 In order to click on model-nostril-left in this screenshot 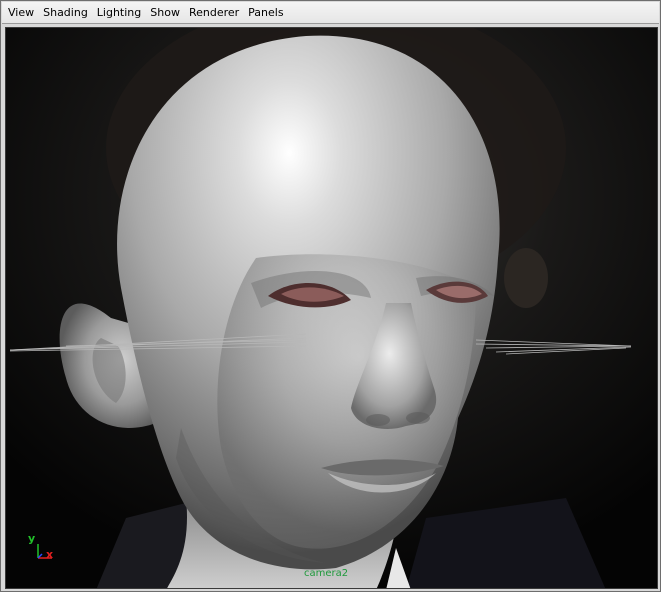, I will do `click(378, 420)`.